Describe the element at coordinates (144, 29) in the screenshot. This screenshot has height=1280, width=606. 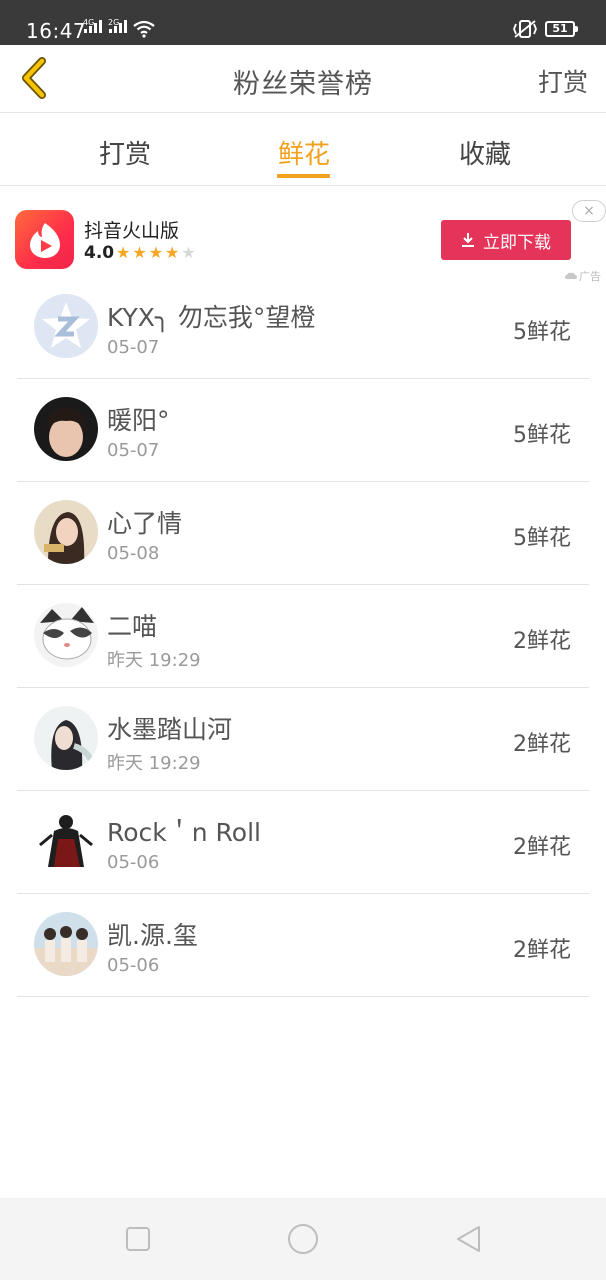
I see `wifi-icon` at that location.